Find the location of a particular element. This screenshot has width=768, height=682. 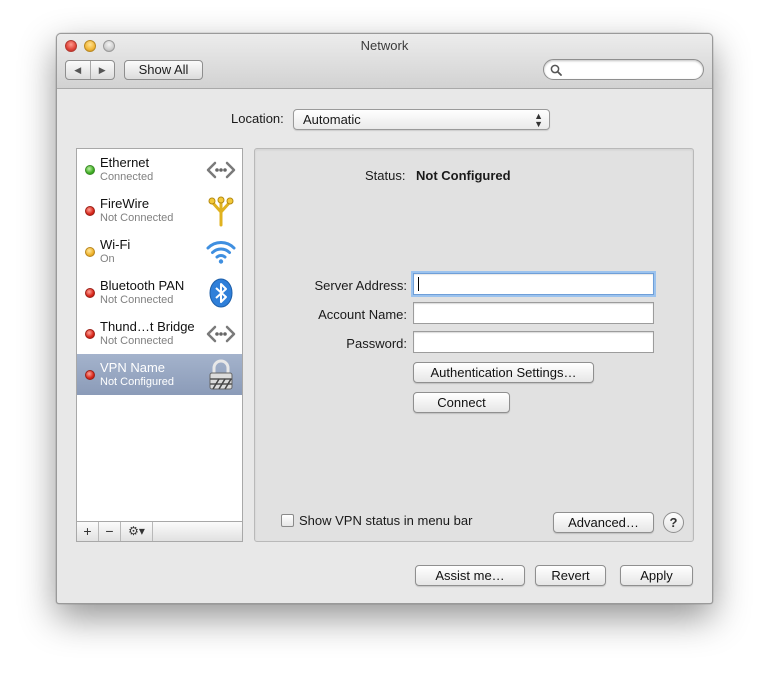

service-status: Not Configured is located at coordinates (137, 382).